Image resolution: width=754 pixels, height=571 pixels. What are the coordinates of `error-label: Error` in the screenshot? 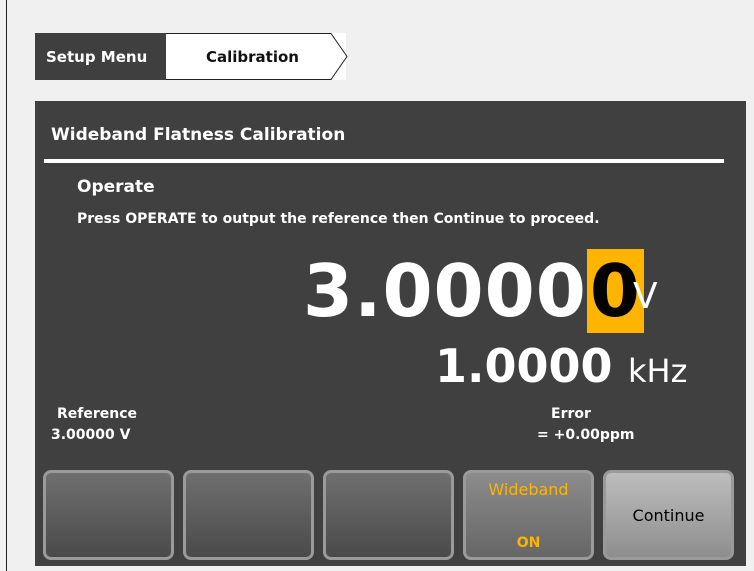 It's located at (571, 414).